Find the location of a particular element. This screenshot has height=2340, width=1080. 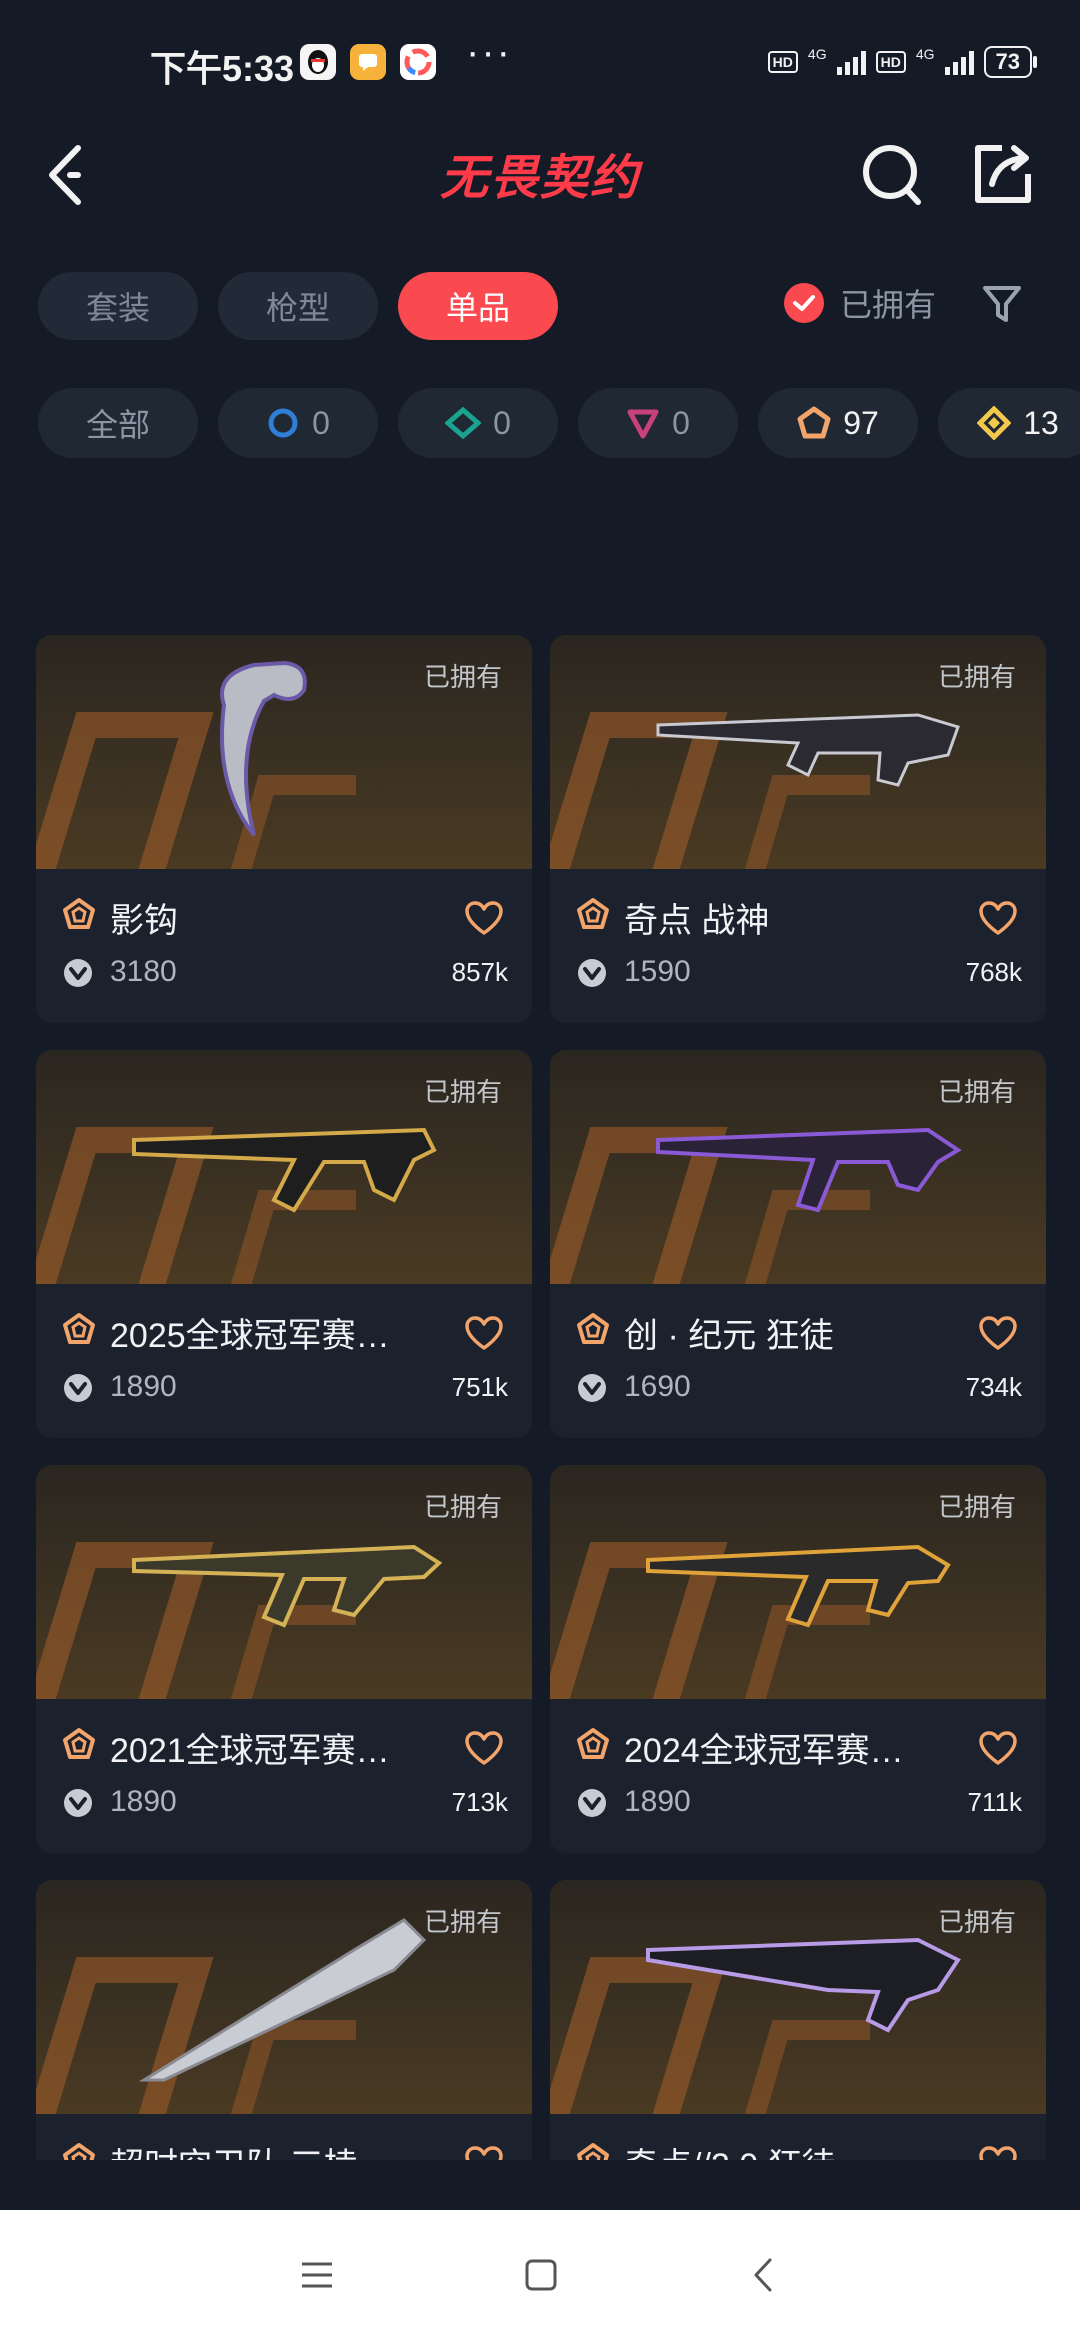

system-navigation-bar is located at coordinates (540, 2275).